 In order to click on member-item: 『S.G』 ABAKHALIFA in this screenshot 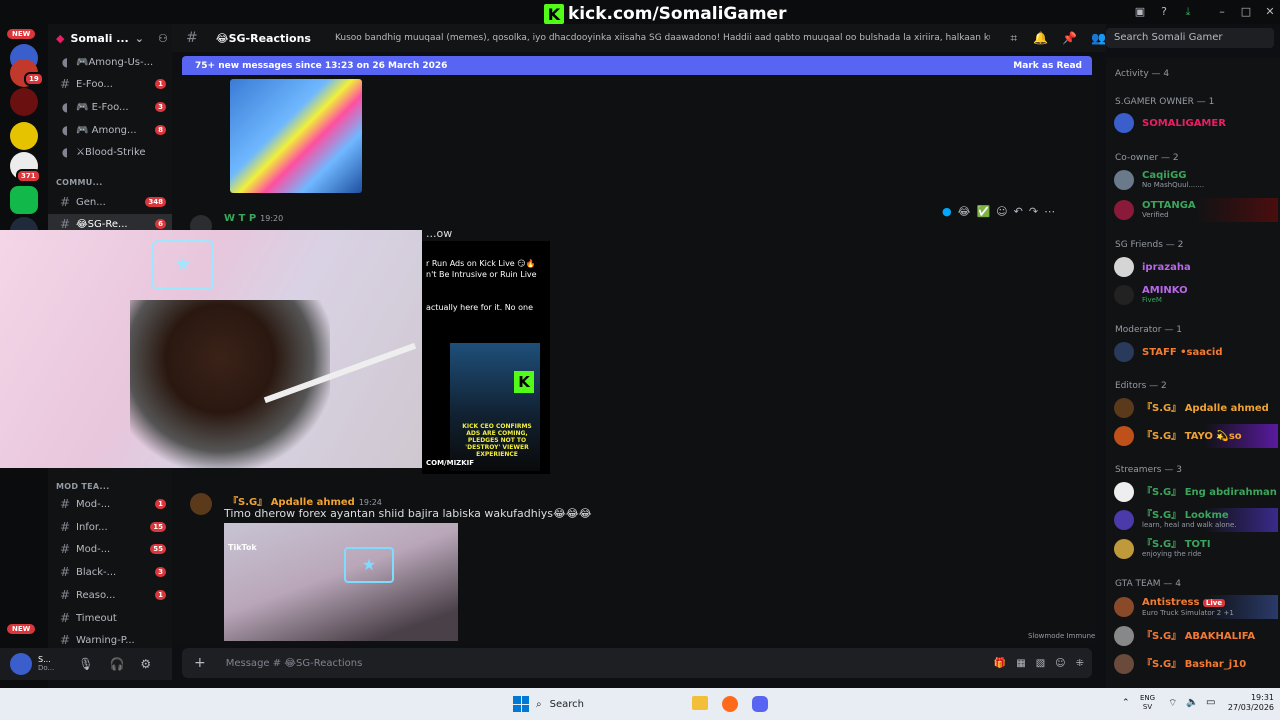, I will do `click(1196, 636)`.